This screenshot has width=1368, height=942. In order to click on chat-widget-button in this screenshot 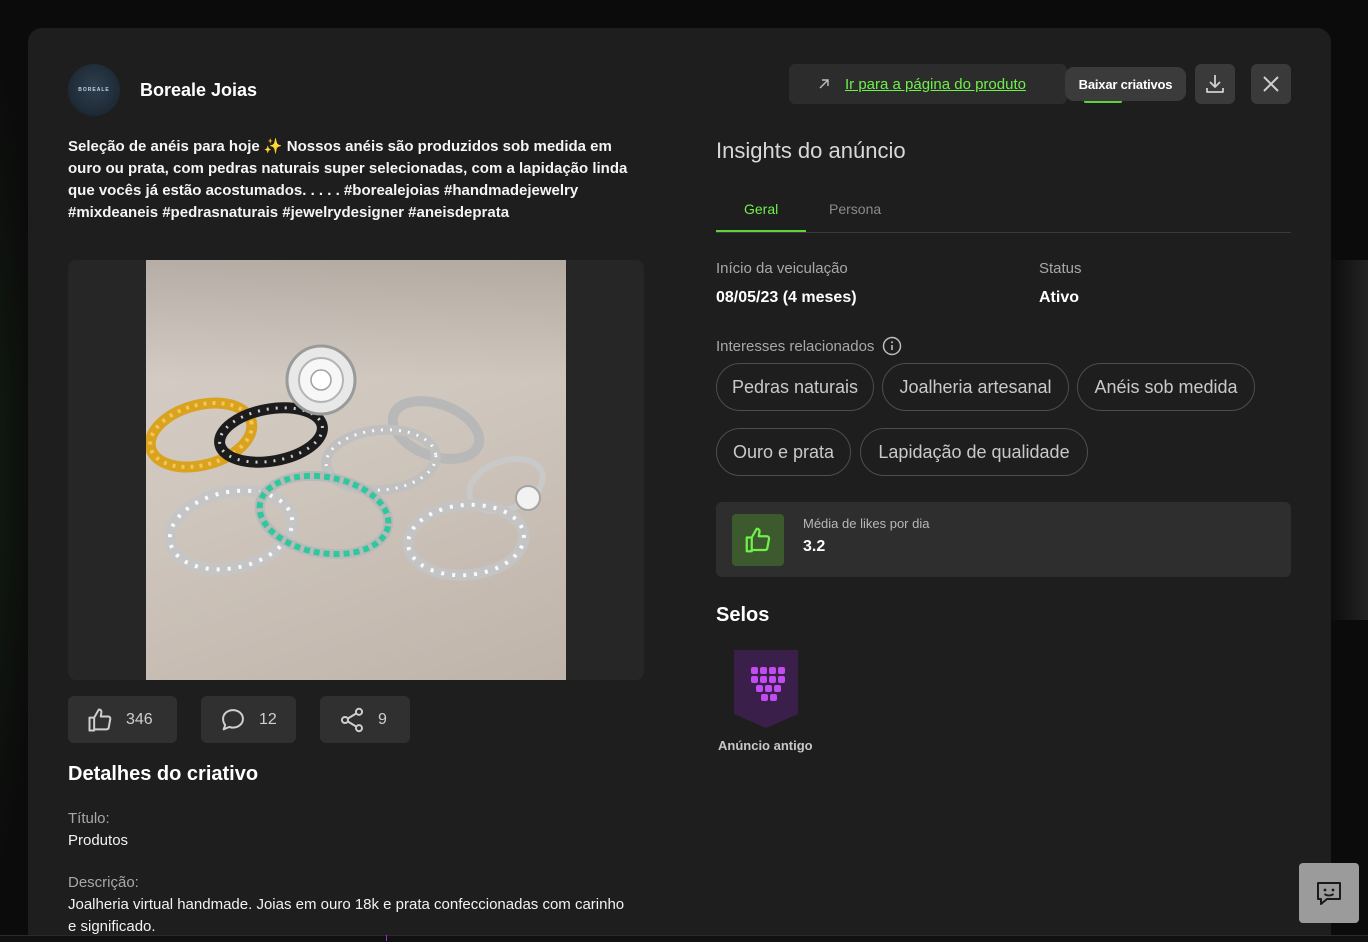, I will do `click(1329, 893)`.